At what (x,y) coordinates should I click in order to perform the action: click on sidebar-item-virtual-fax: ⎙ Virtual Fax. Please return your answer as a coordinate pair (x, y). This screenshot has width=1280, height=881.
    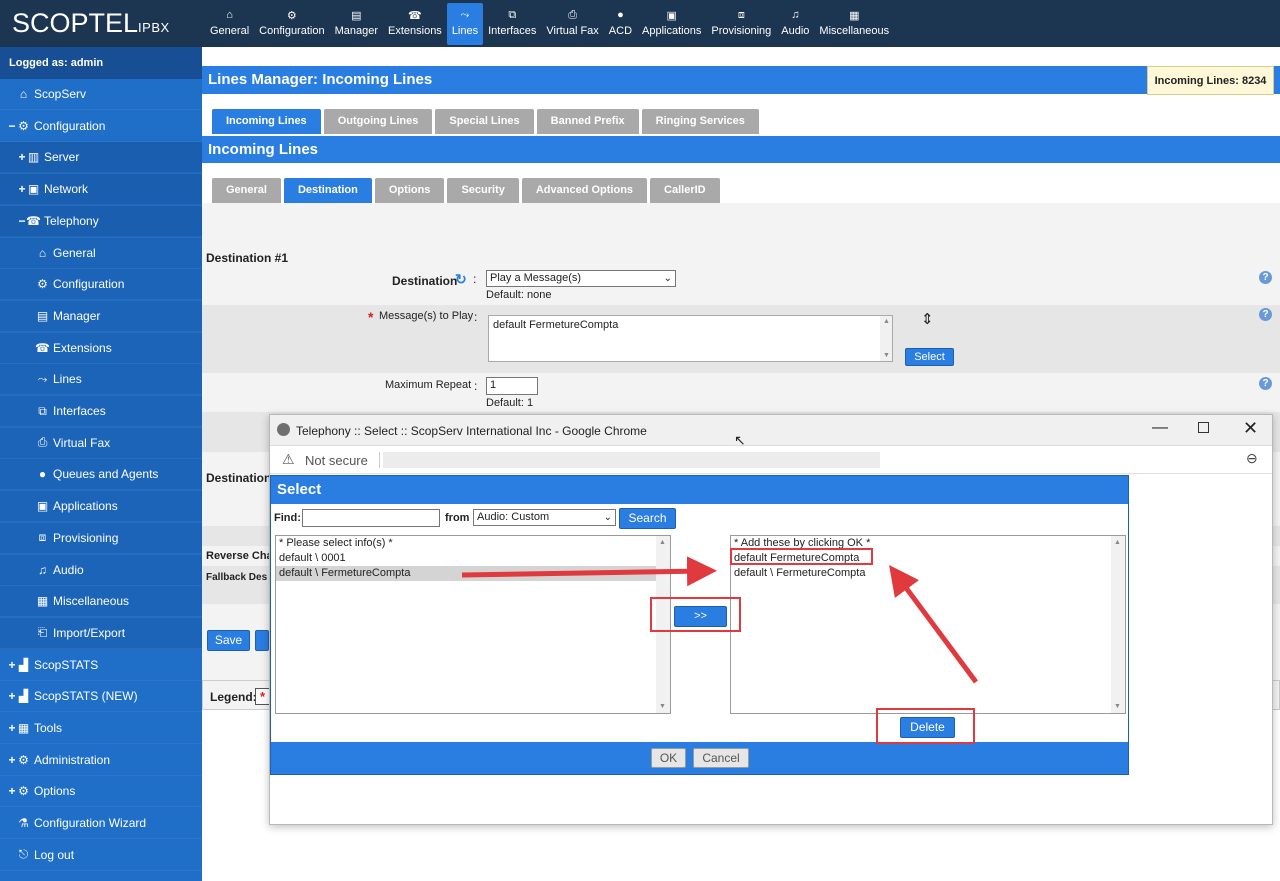
    Looking at the image, I should click on (101, 443).